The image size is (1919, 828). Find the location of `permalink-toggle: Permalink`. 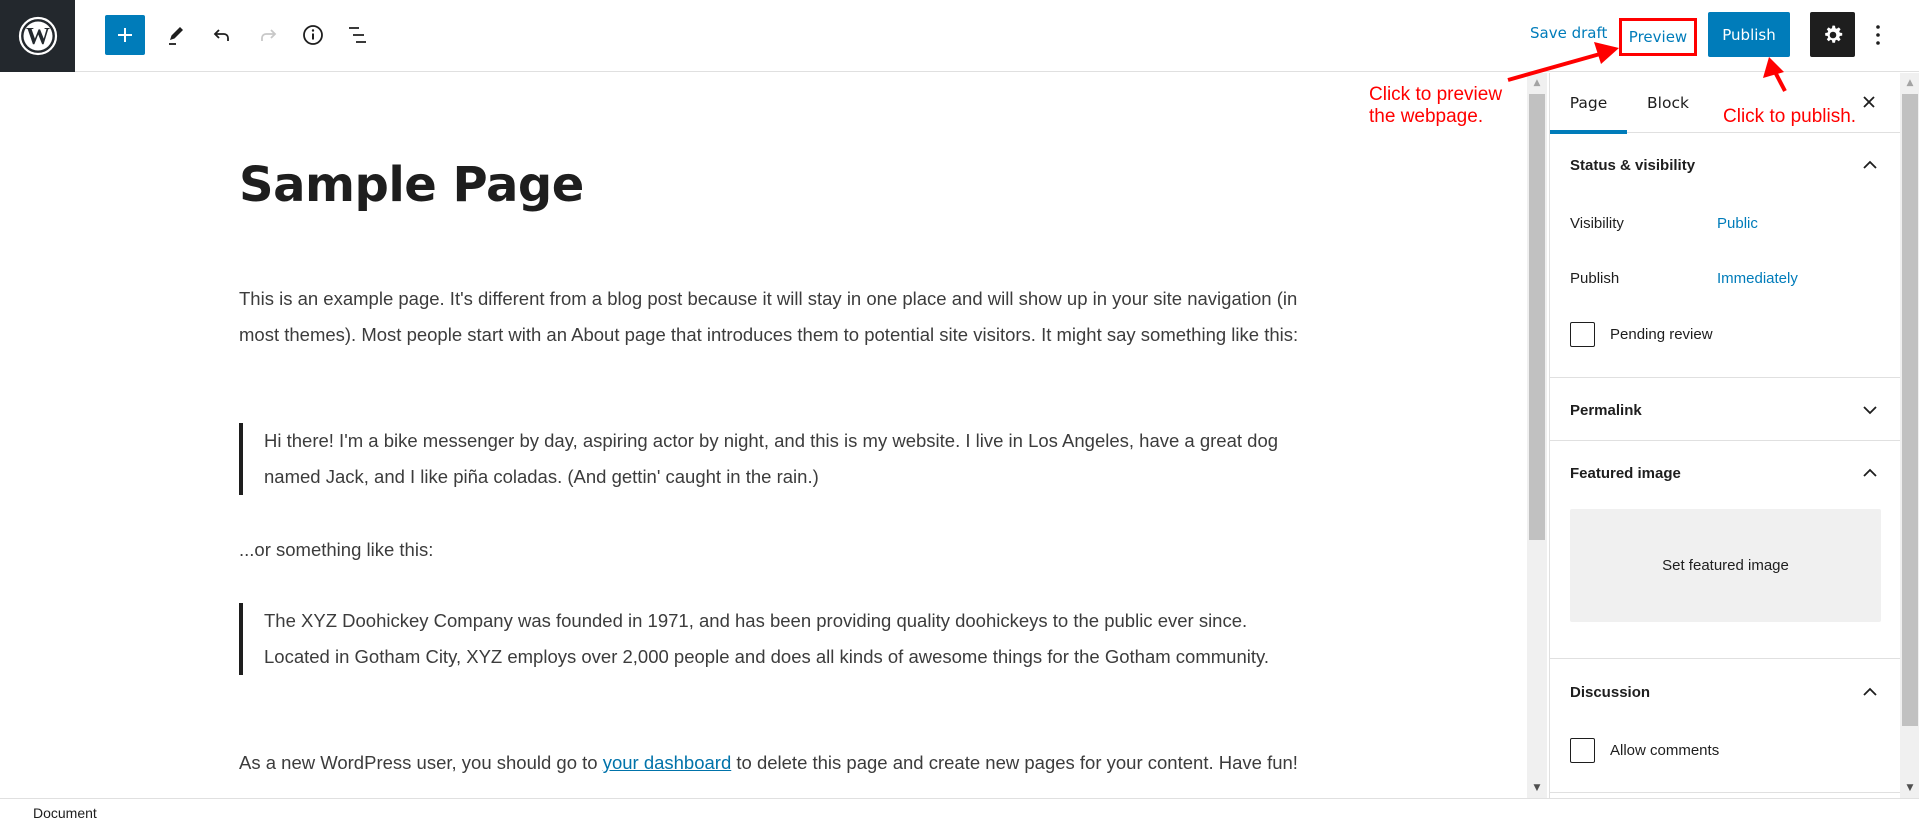

permalink-toggle: Permalink is located at coordinates (1725, 410).